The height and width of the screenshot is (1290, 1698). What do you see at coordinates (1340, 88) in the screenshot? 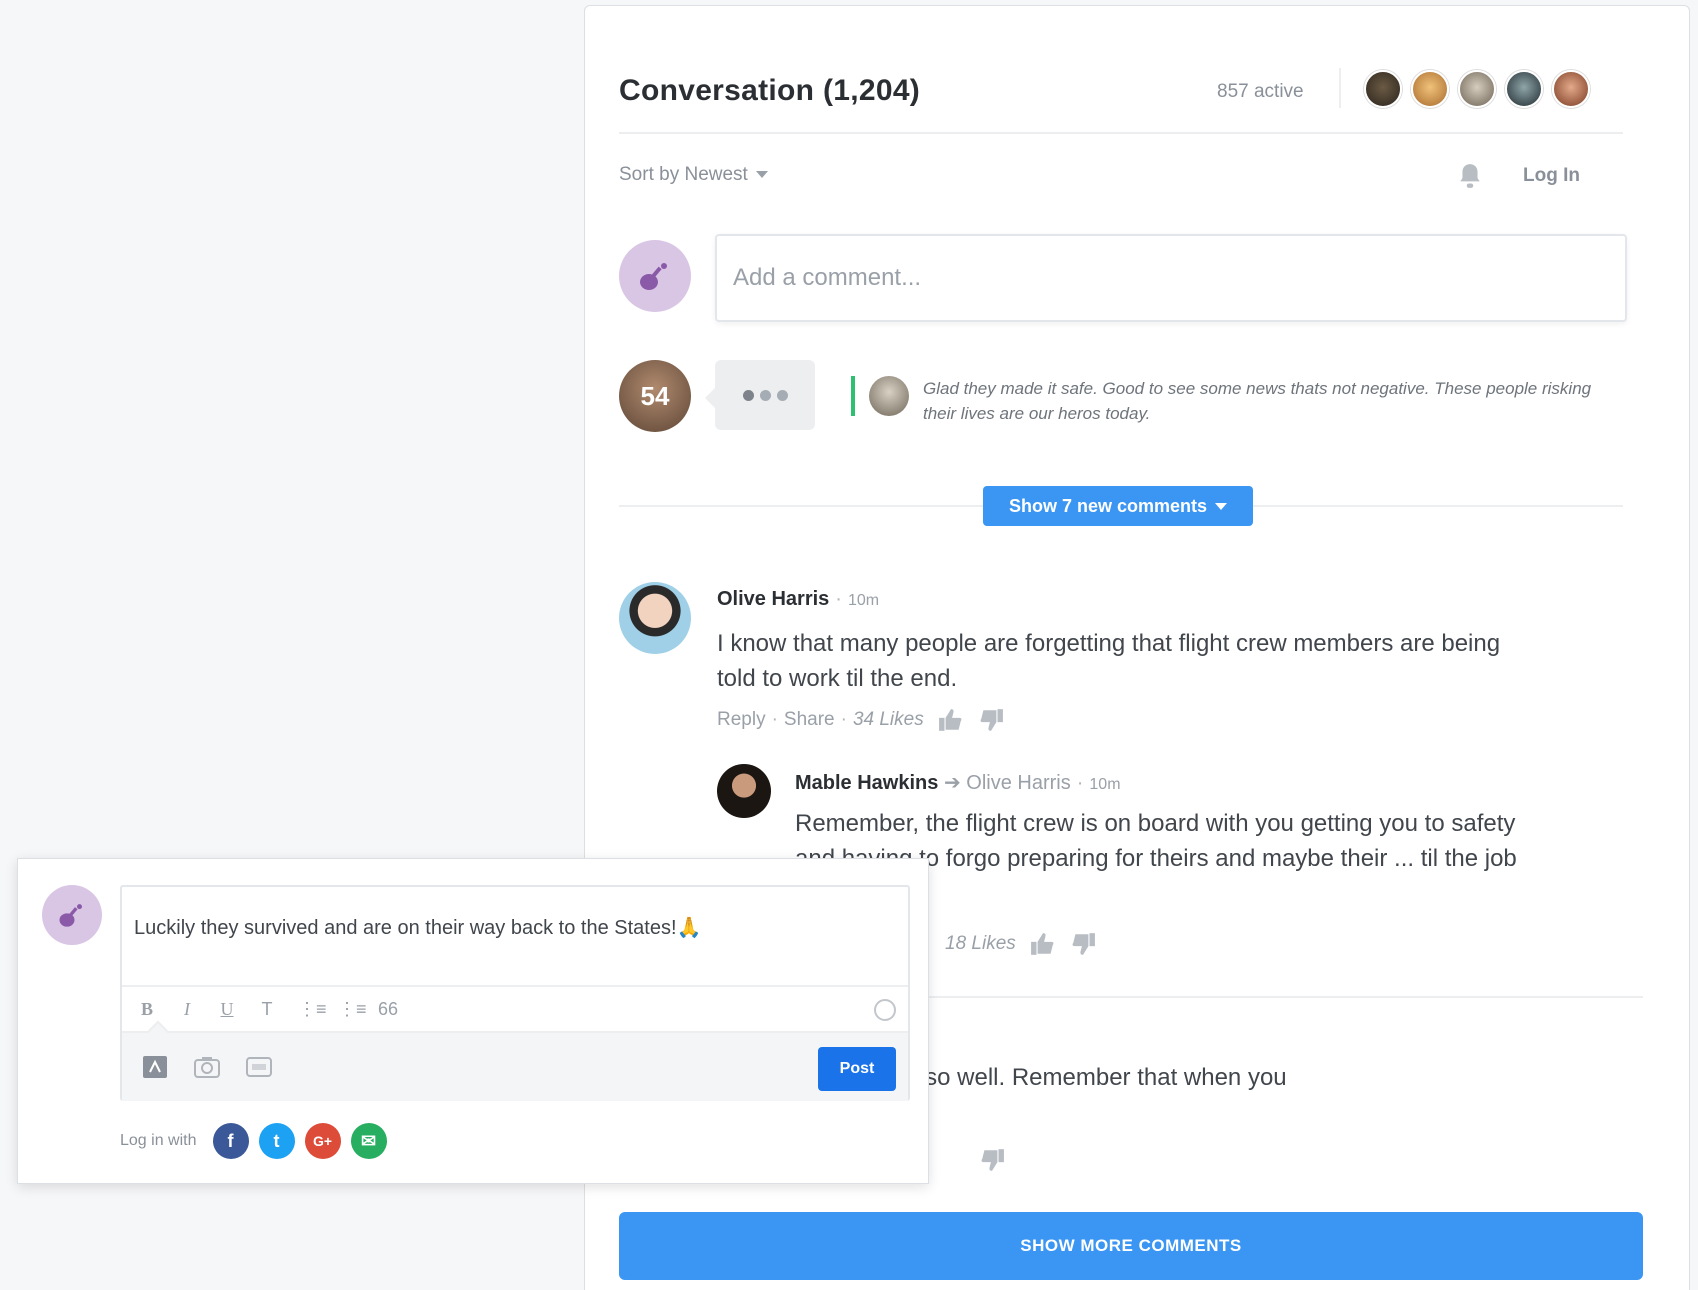
I see `header-divider` at bounding box center [1340, 88].